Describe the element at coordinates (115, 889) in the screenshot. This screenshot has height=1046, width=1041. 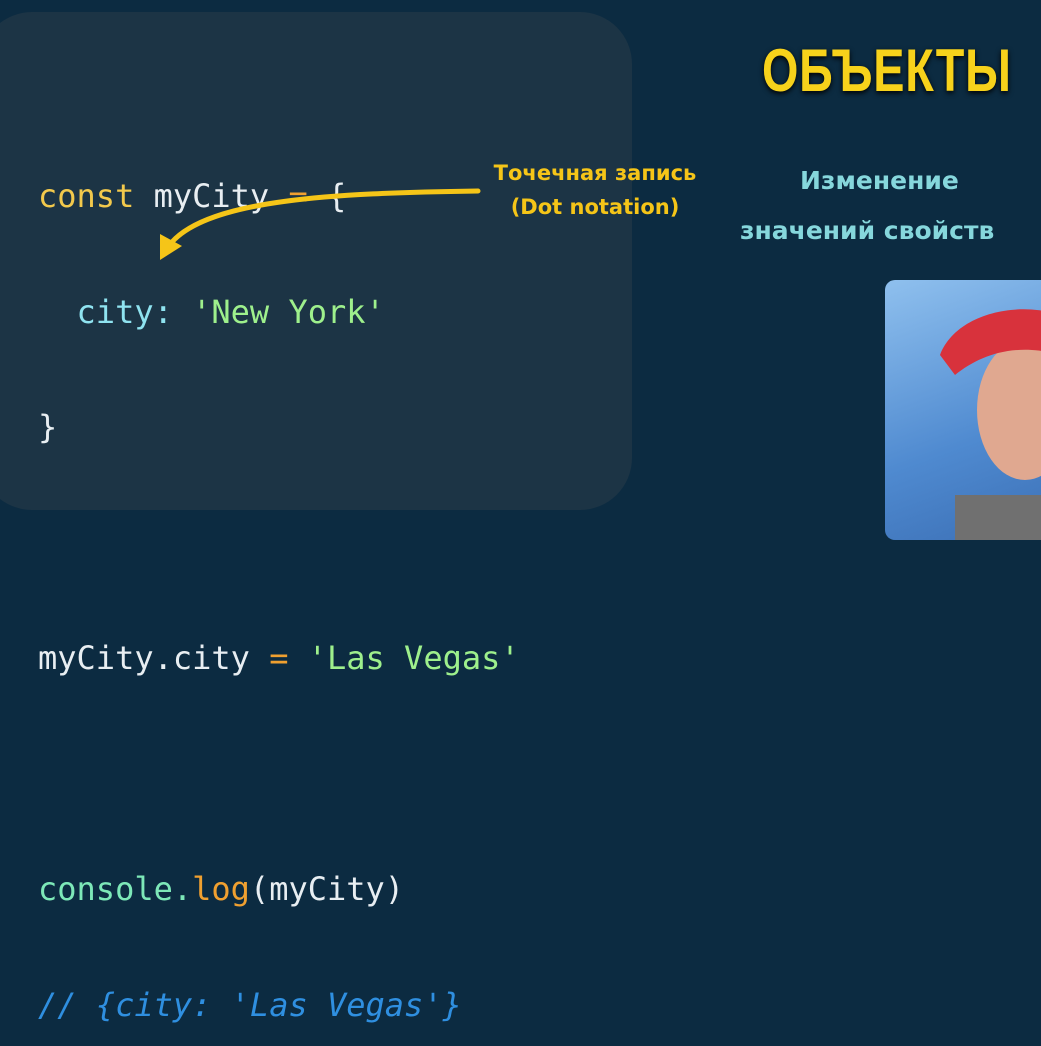
I see `object: console.` at that location.